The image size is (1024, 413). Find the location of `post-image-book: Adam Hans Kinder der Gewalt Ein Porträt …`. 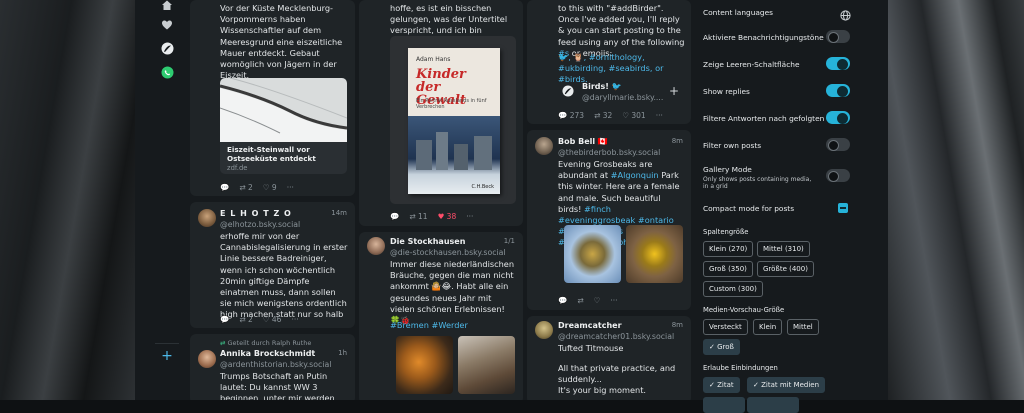

post-image-book: Adam Hans Kinder der Gewalt Ein Porträt … is located at coordinates (453, 120).